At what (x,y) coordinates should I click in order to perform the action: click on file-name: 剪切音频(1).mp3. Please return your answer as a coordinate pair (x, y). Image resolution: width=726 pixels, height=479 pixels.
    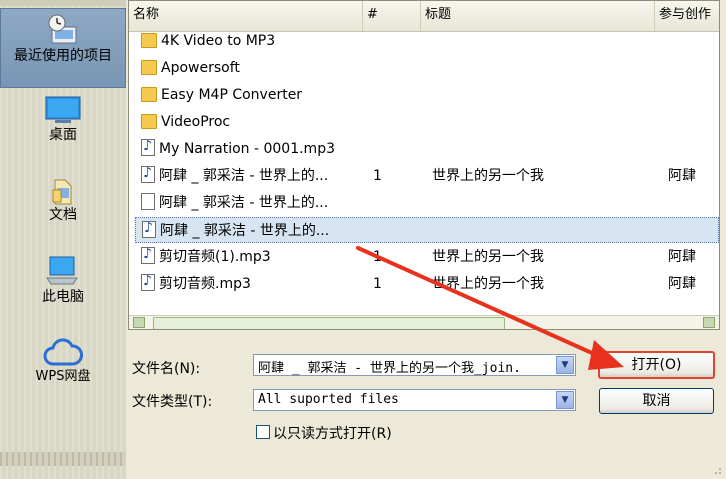
    Looking at the image, I should click on (206, 255).